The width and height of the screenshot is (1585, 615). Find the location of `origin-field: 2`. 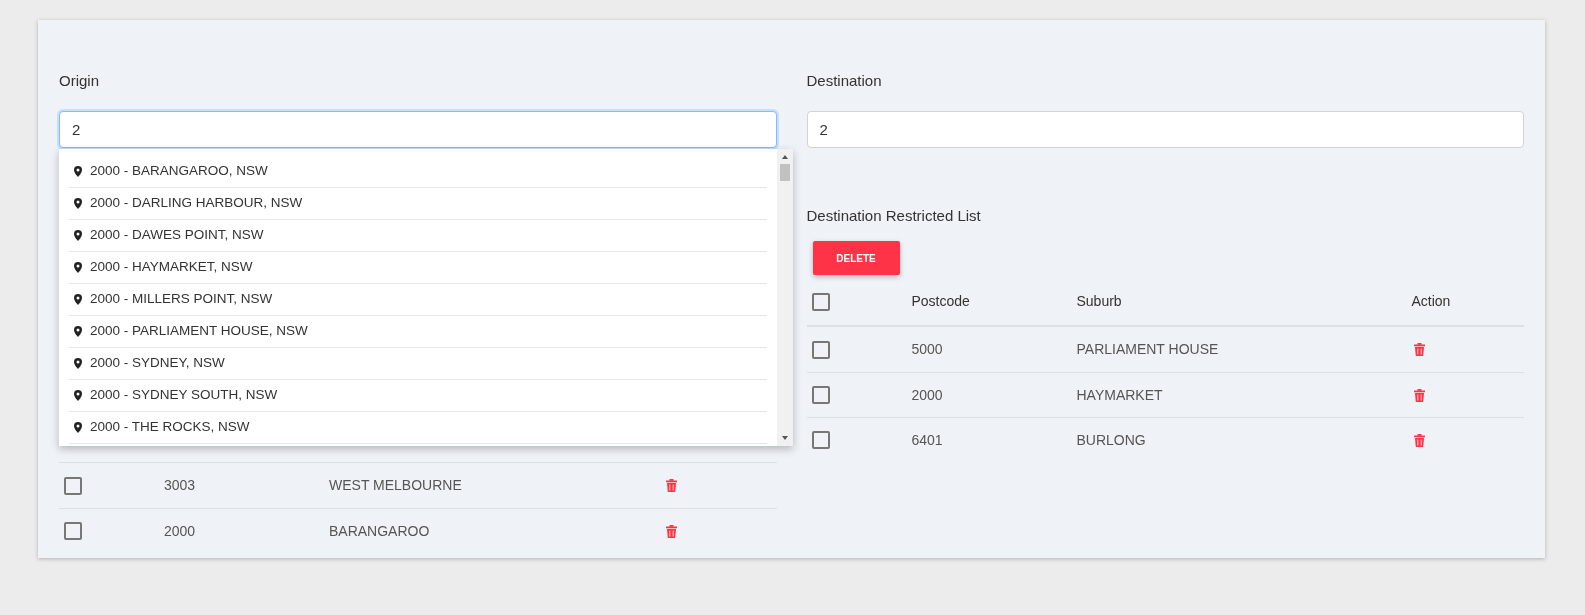

origin-field: 2 is located at coordinates (418, 129).